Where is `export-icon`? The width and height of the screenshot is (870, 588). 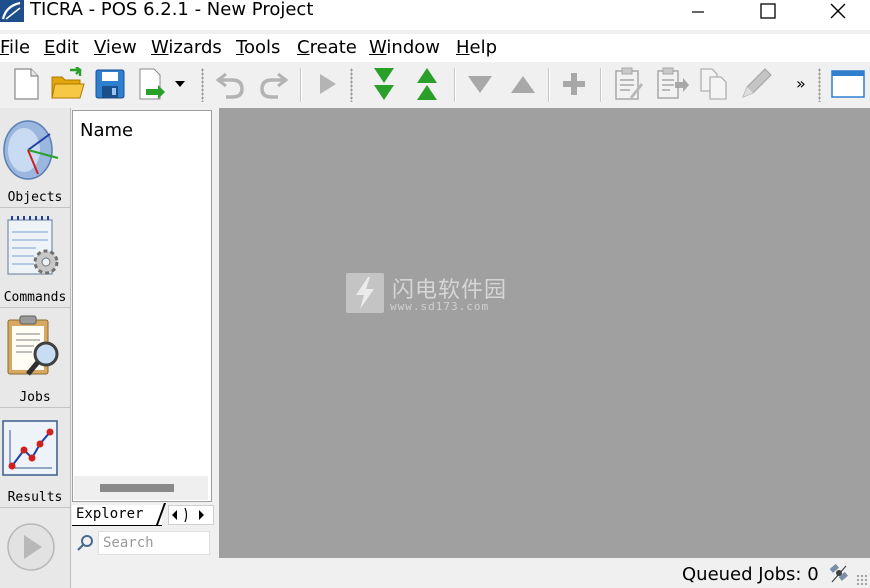
export-icon is located at coordinates (152, 84).